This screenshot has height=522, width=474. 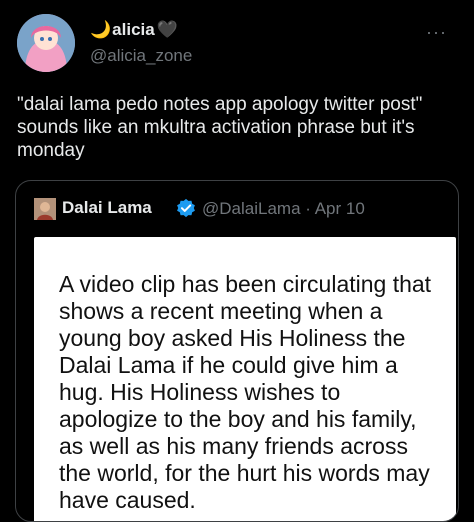 I want to click on quoted-user-avatar, so click(x=45, y=209).